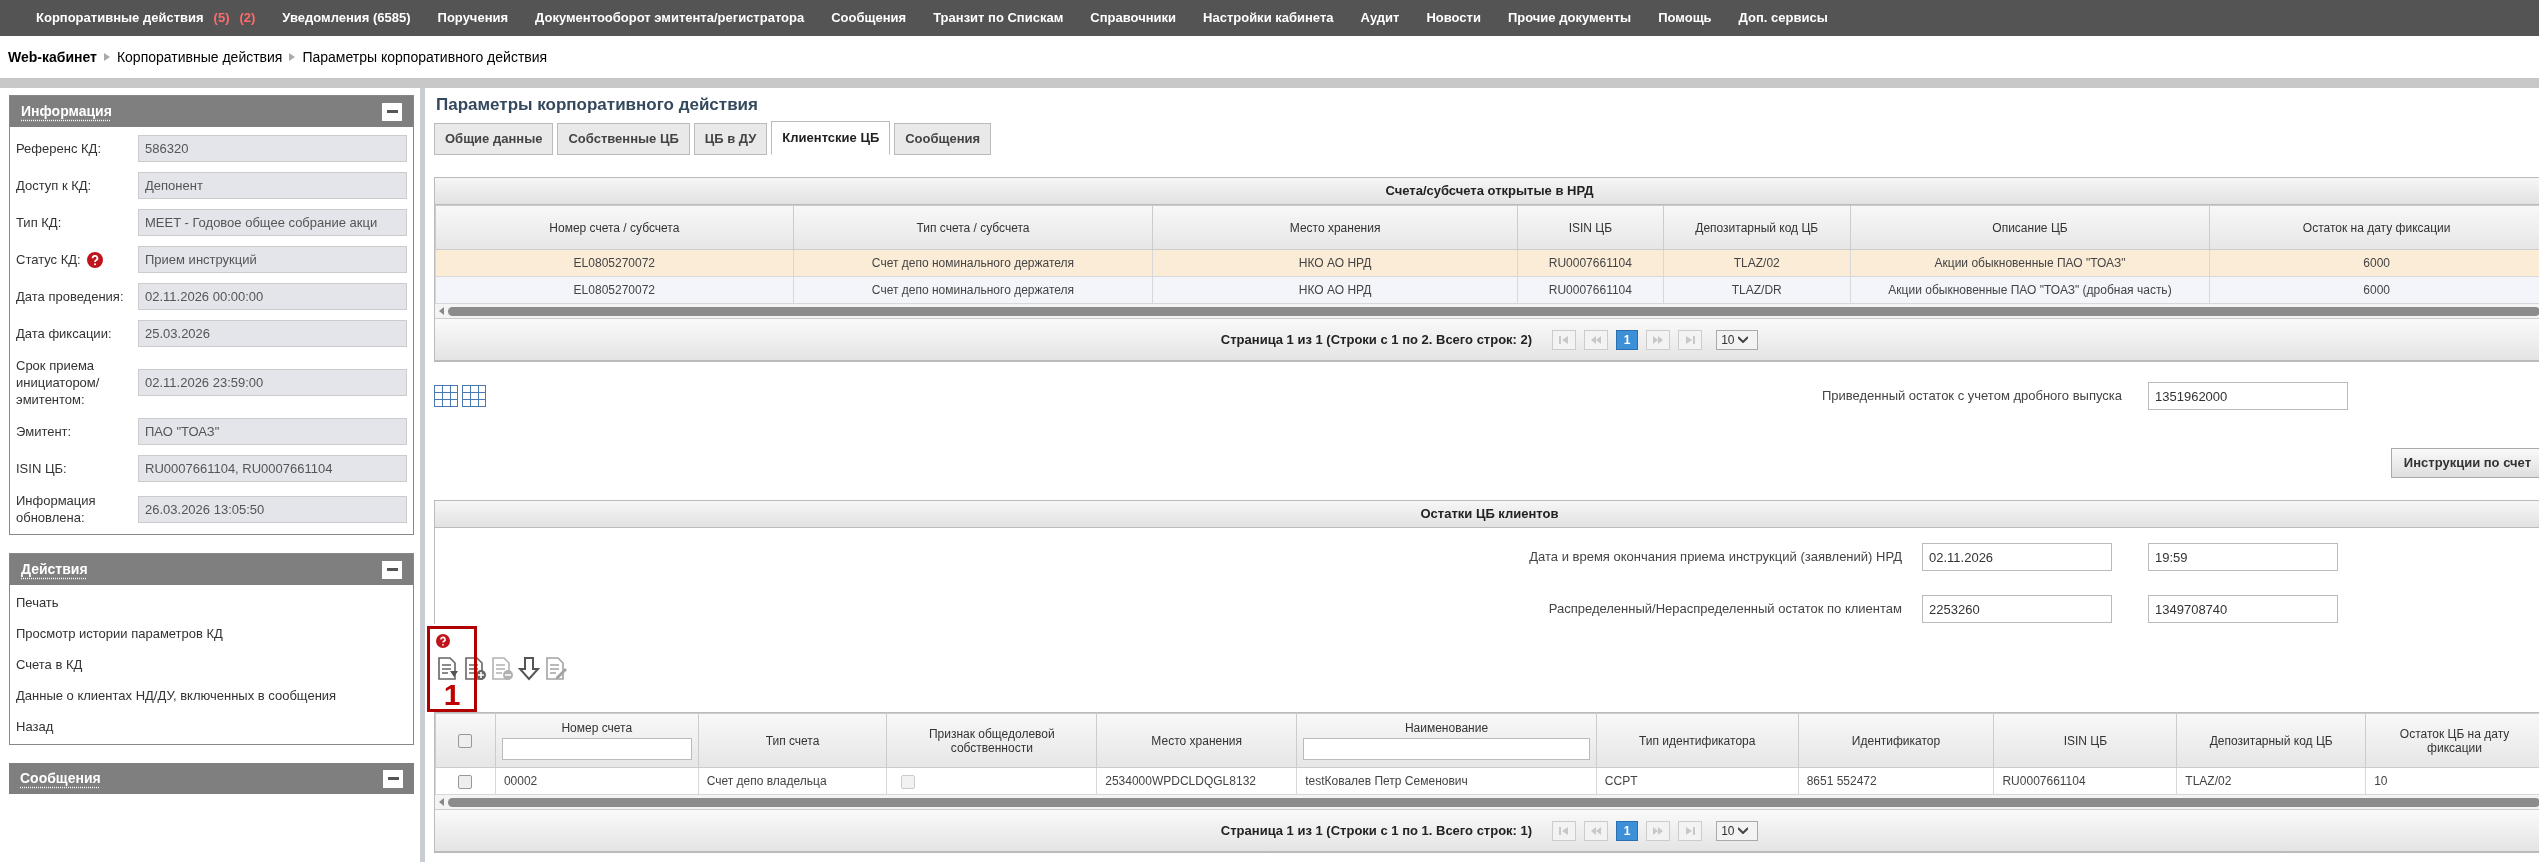 The image size is (2539, 862). Describe the element at coordinates (39, 222) in the screenshot. I see `field-label: Тип КД:` at that location.